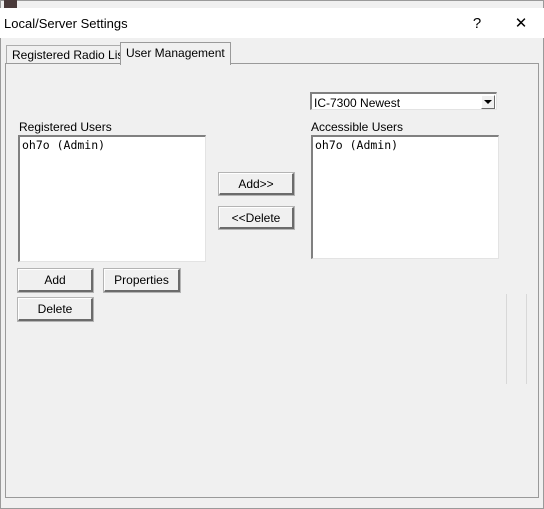  What do you see at coordinates (272, 23) in the screenshot?
I see `title-bar: Local/Server Settings ? ✕` at bounding box center [272, 23].